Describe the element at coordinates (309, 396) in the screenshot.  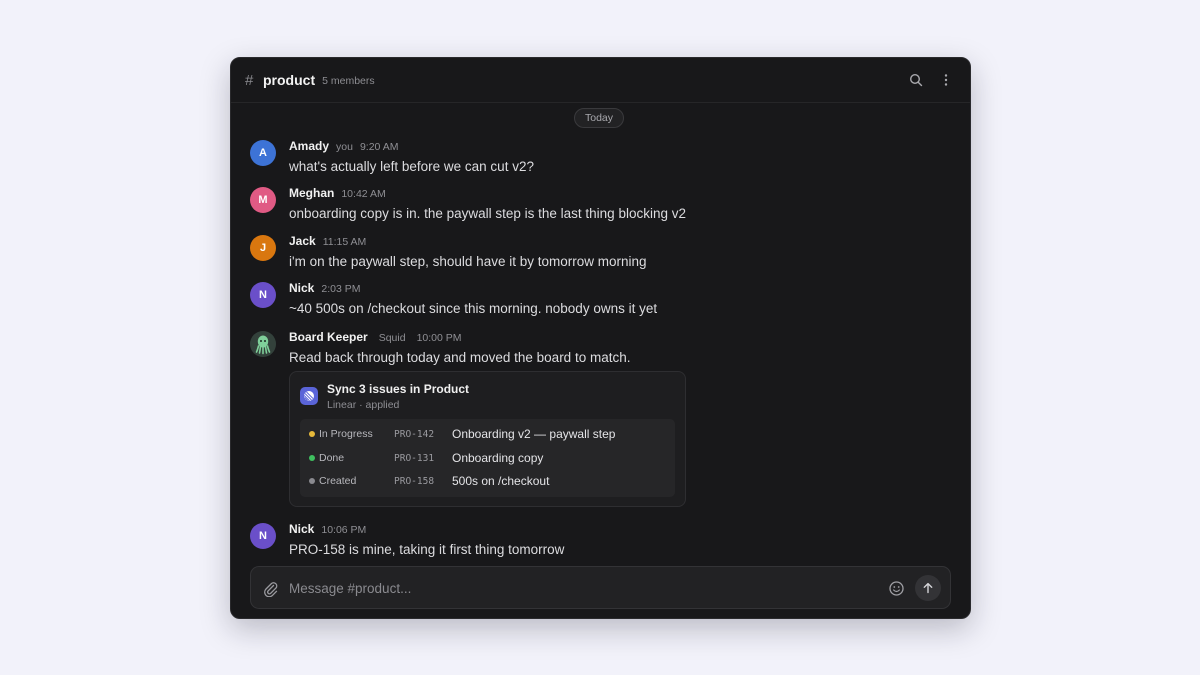
I see `linear-icon` at that location.